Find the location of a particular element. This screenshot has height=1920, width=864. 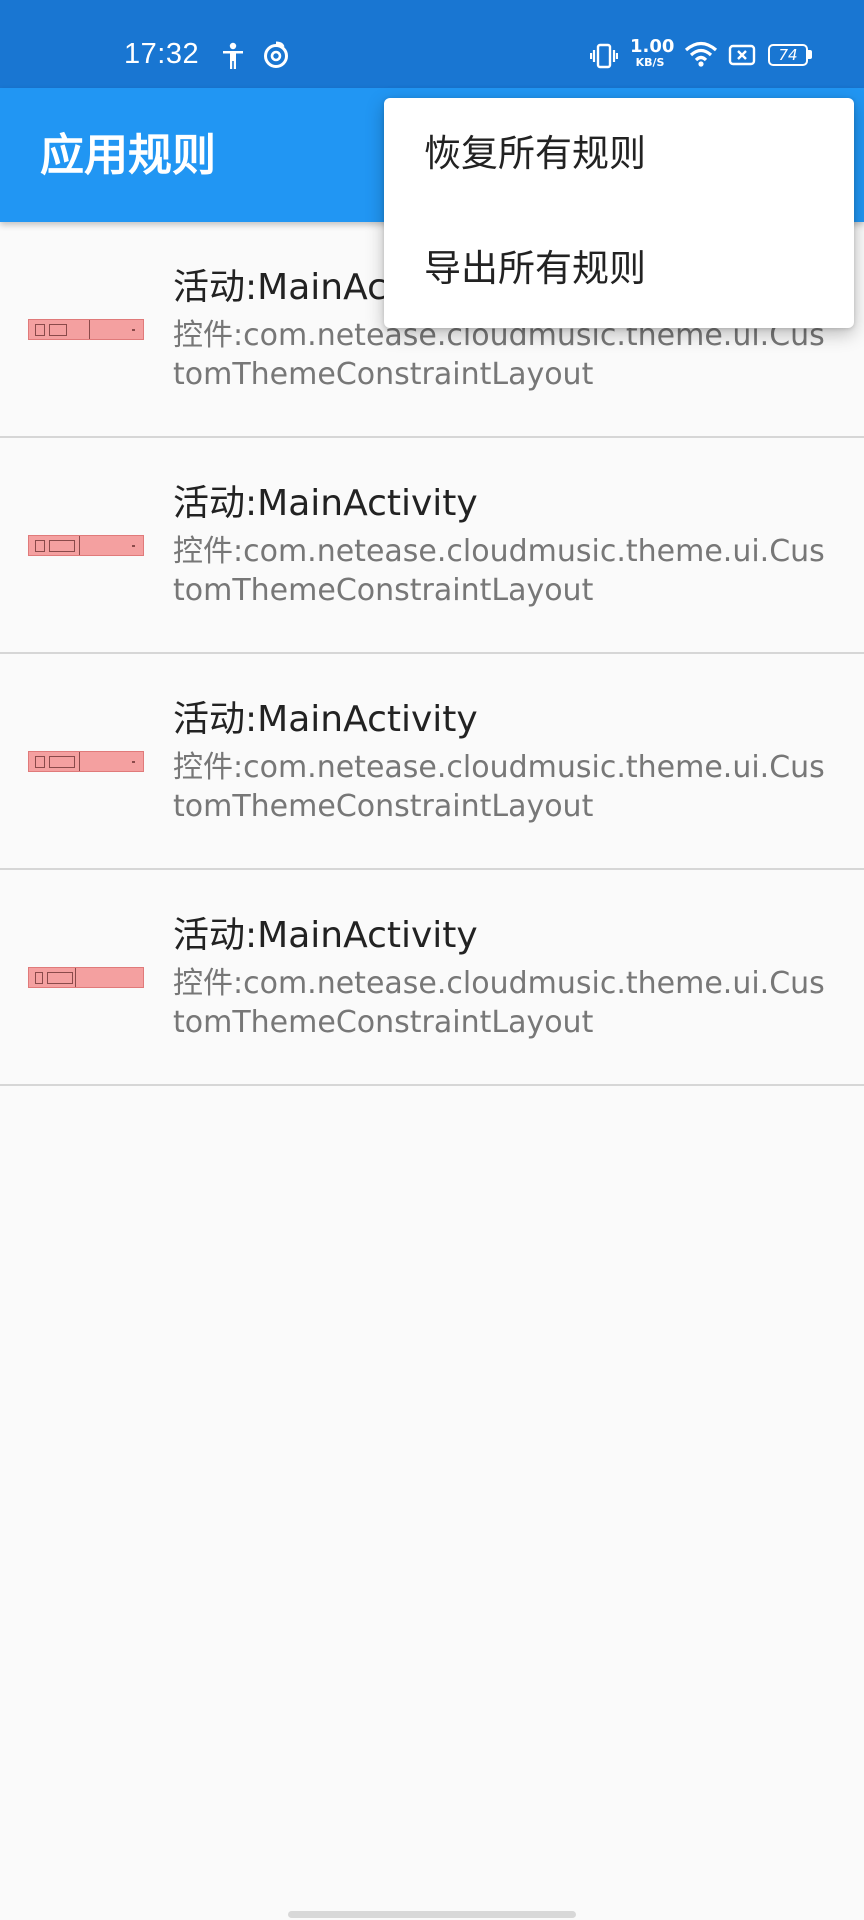

sim-icon is located at coordinates (742, 55).